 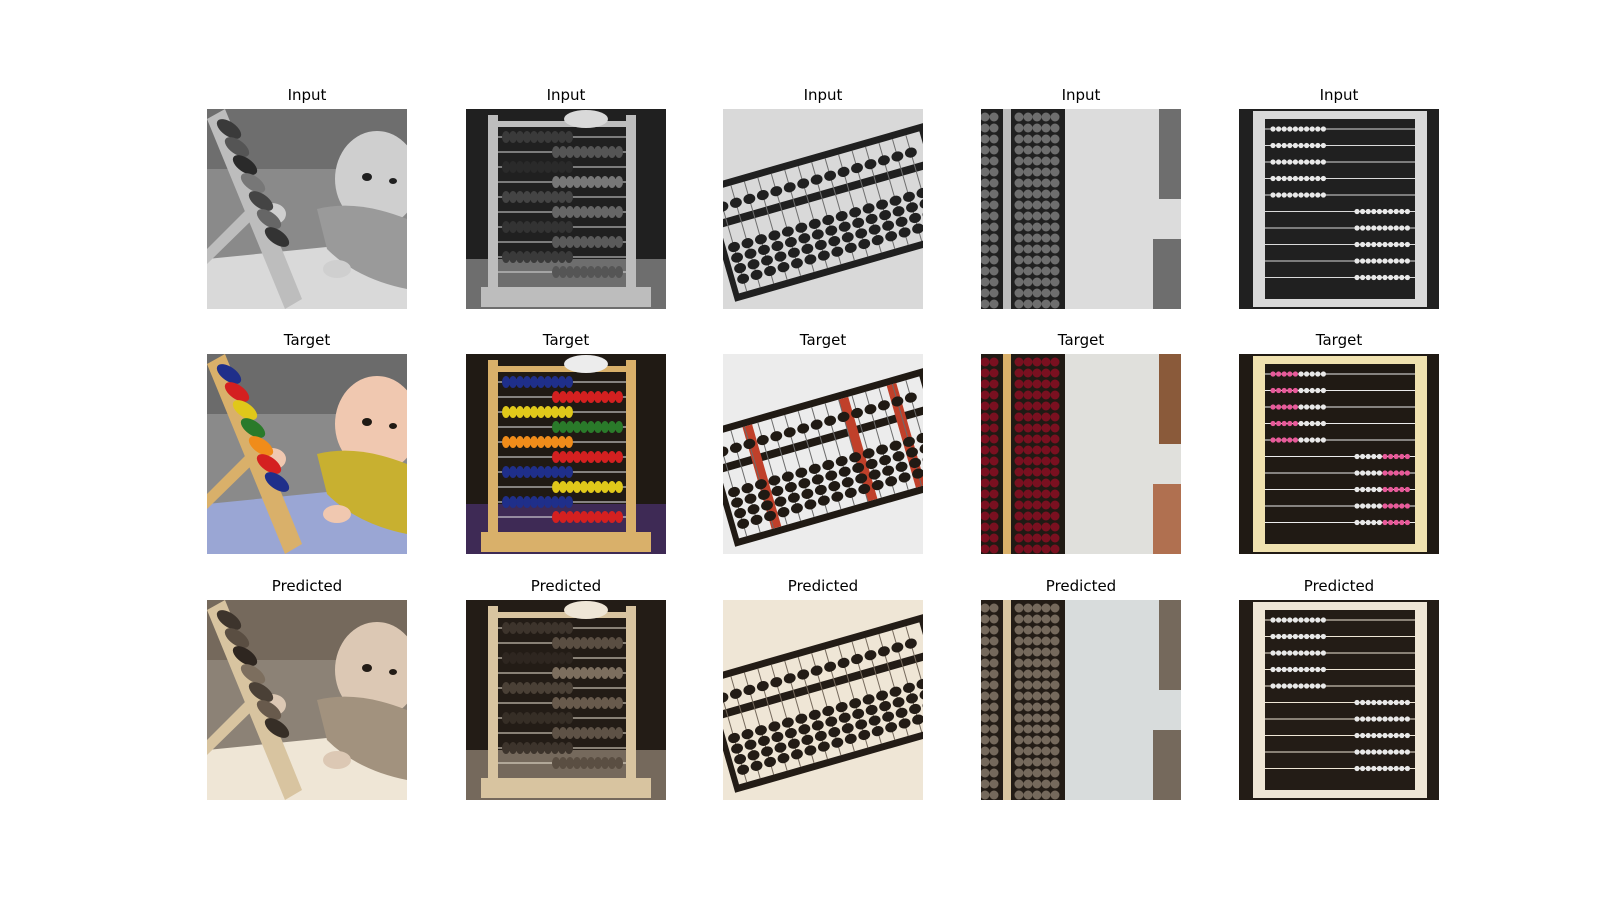 I want to click on picture-frame-bottom, so click(x=1167, y=519).